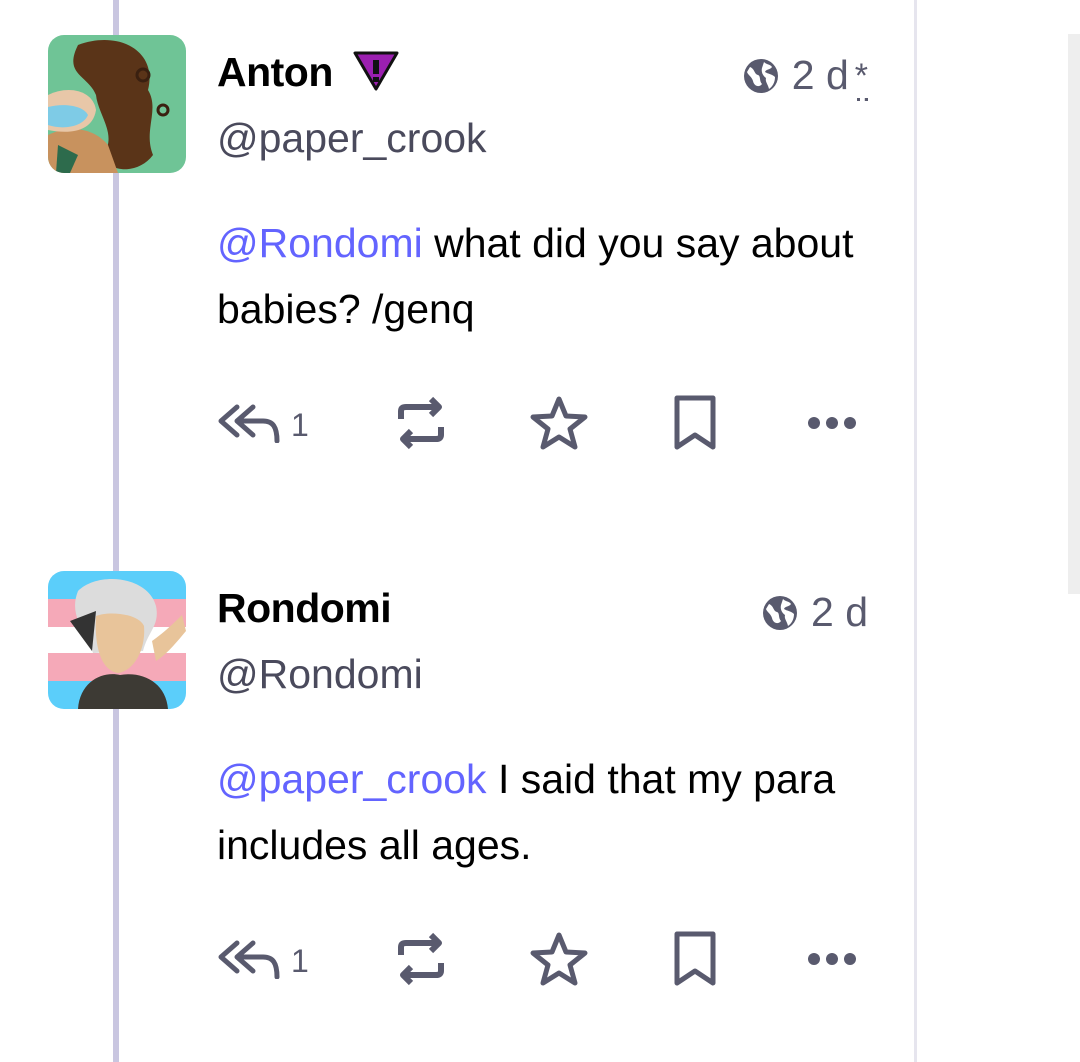 The height and width of the screenshot is (1062, 1080). Describe the element at coordinates (320, 674) in the screenshot. I see `account-handle: @Rondomi` at that location.